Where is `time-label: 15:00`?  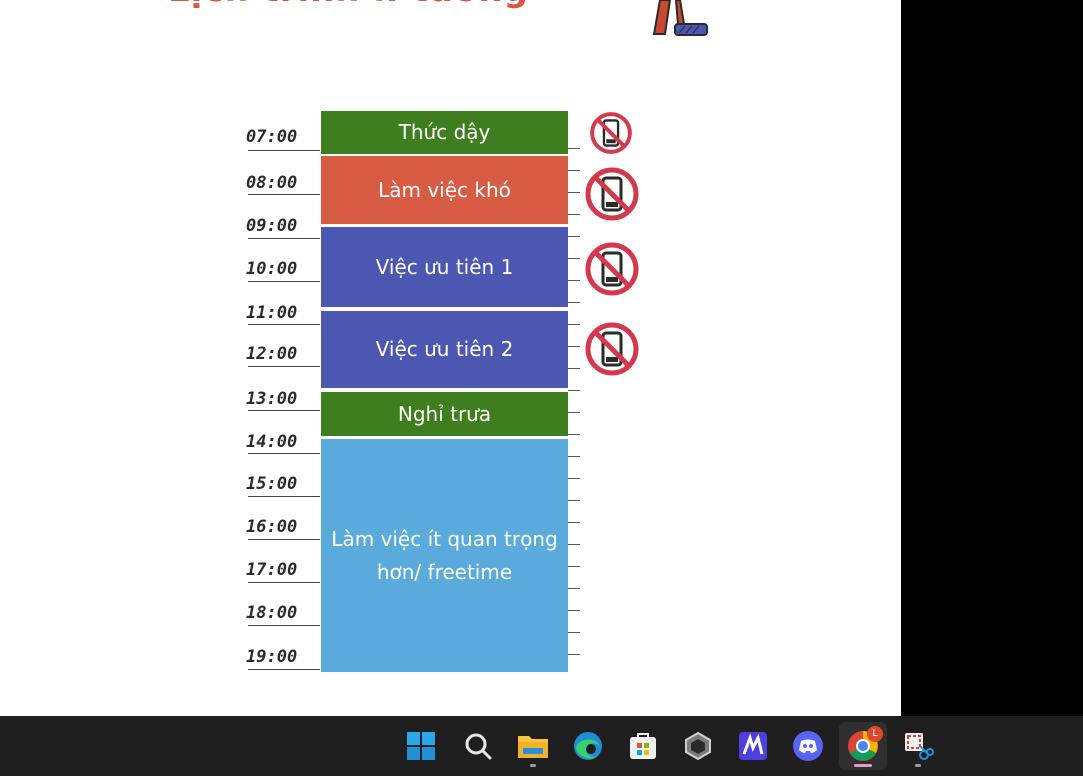
time-label: 15:00 is located at coordinates (272, 484).